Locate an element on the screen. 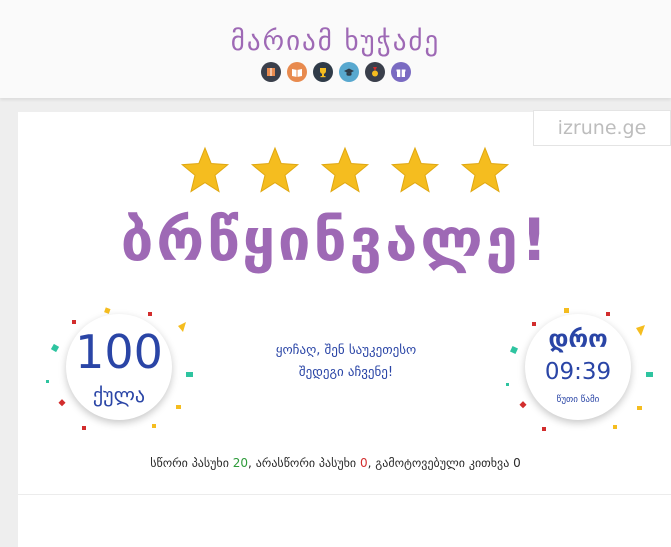 The height and width of the screenshot is (547, 671). congrats-line-1: ყოჩაღ, შენ საუკეთესო is located at coordinates (346, 350).